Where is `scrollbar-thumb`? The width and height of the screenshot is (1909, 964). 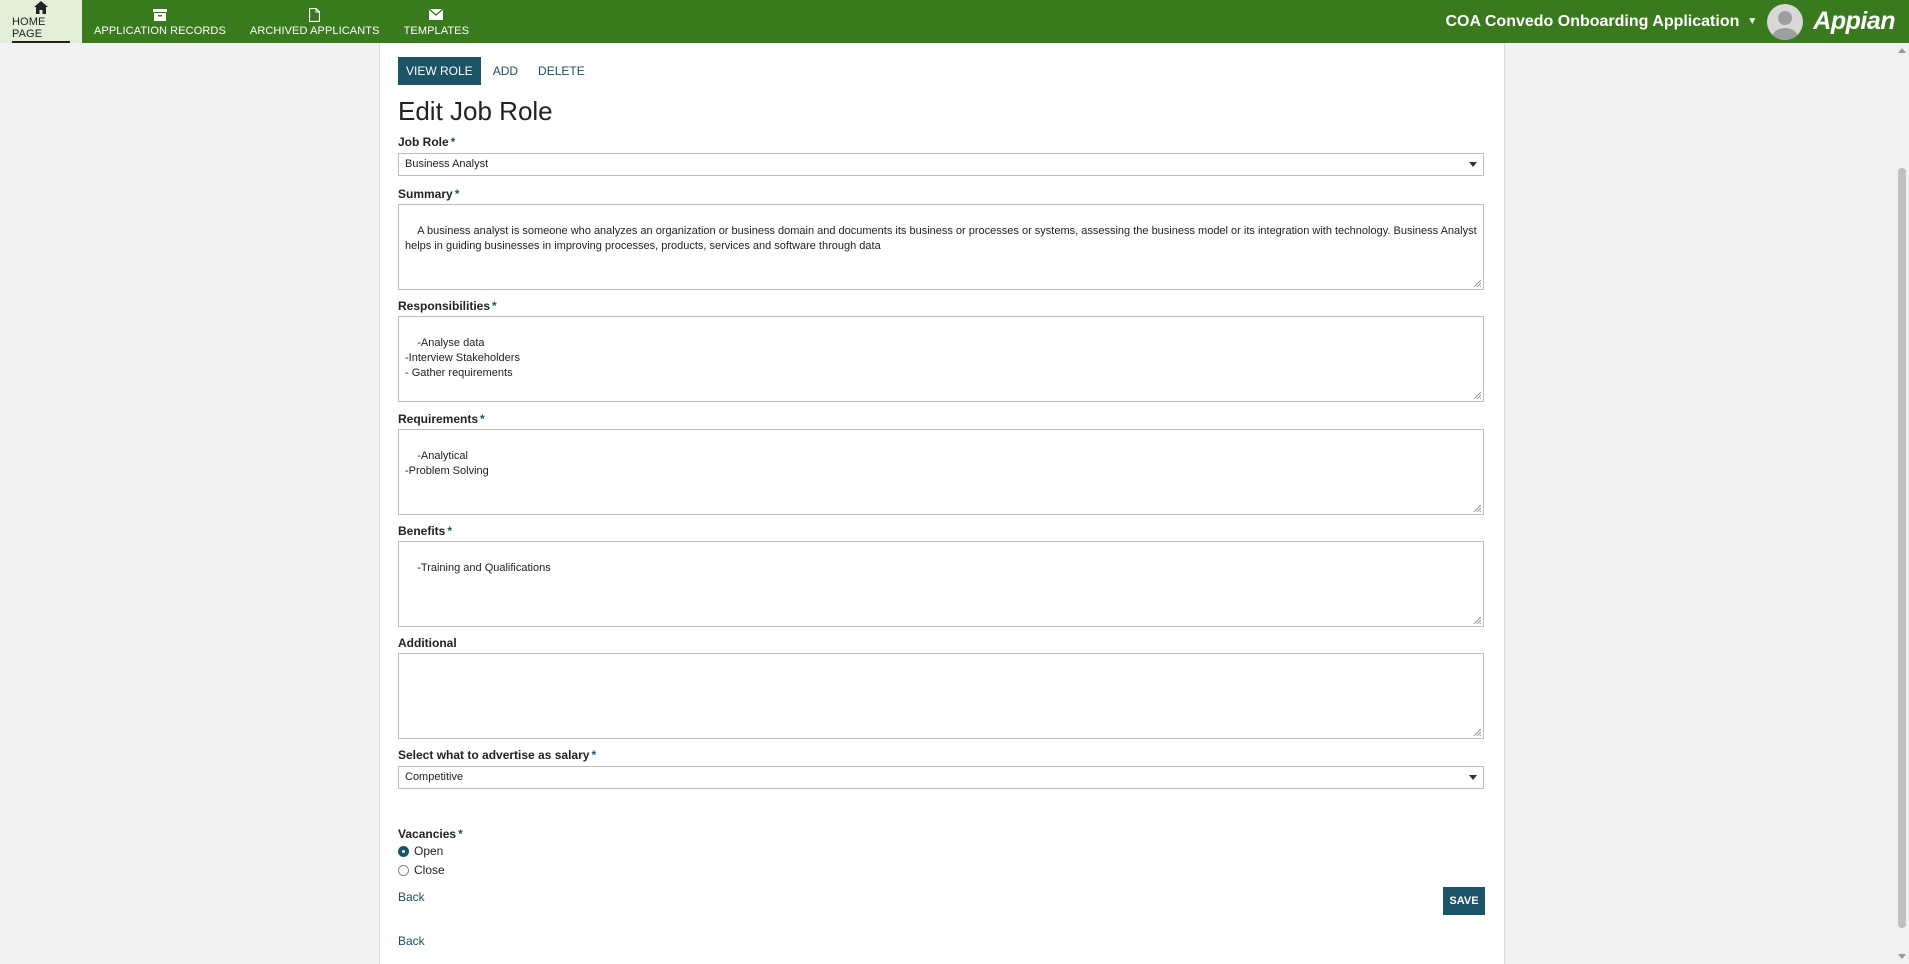 scrollbar-thumb is located at coordinates (1902, 548).